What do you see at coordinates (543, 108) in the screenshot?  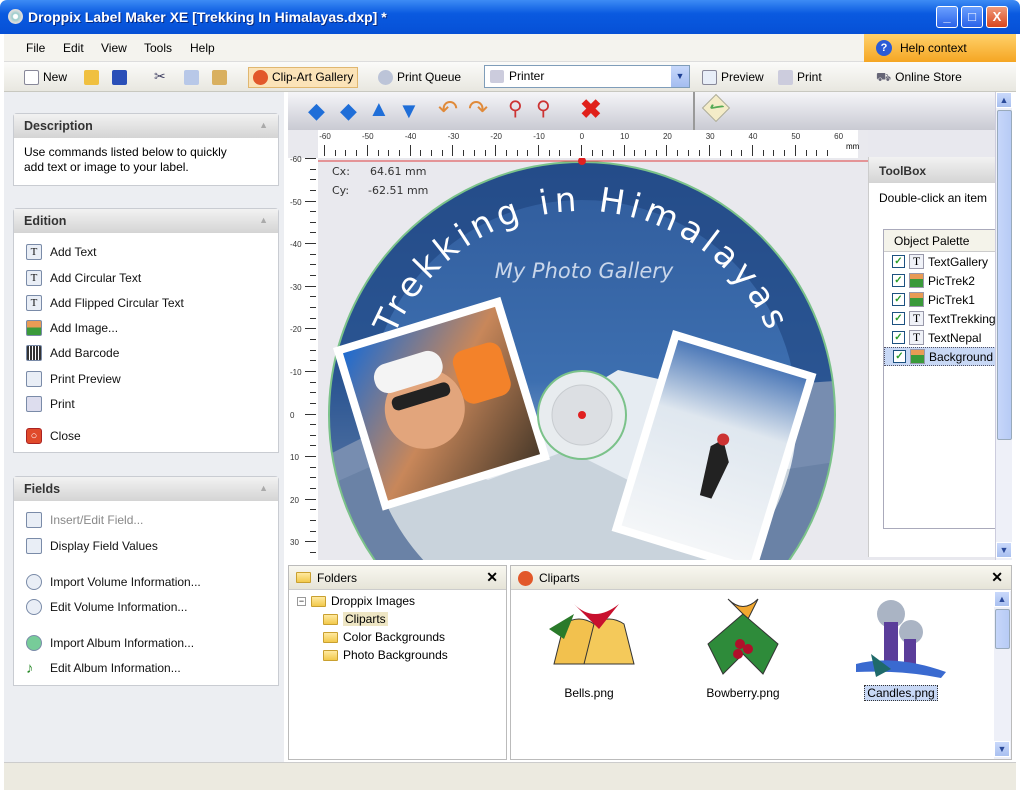 I see `zoom-out-icon: ⚲` at bounding box center [543, 108].